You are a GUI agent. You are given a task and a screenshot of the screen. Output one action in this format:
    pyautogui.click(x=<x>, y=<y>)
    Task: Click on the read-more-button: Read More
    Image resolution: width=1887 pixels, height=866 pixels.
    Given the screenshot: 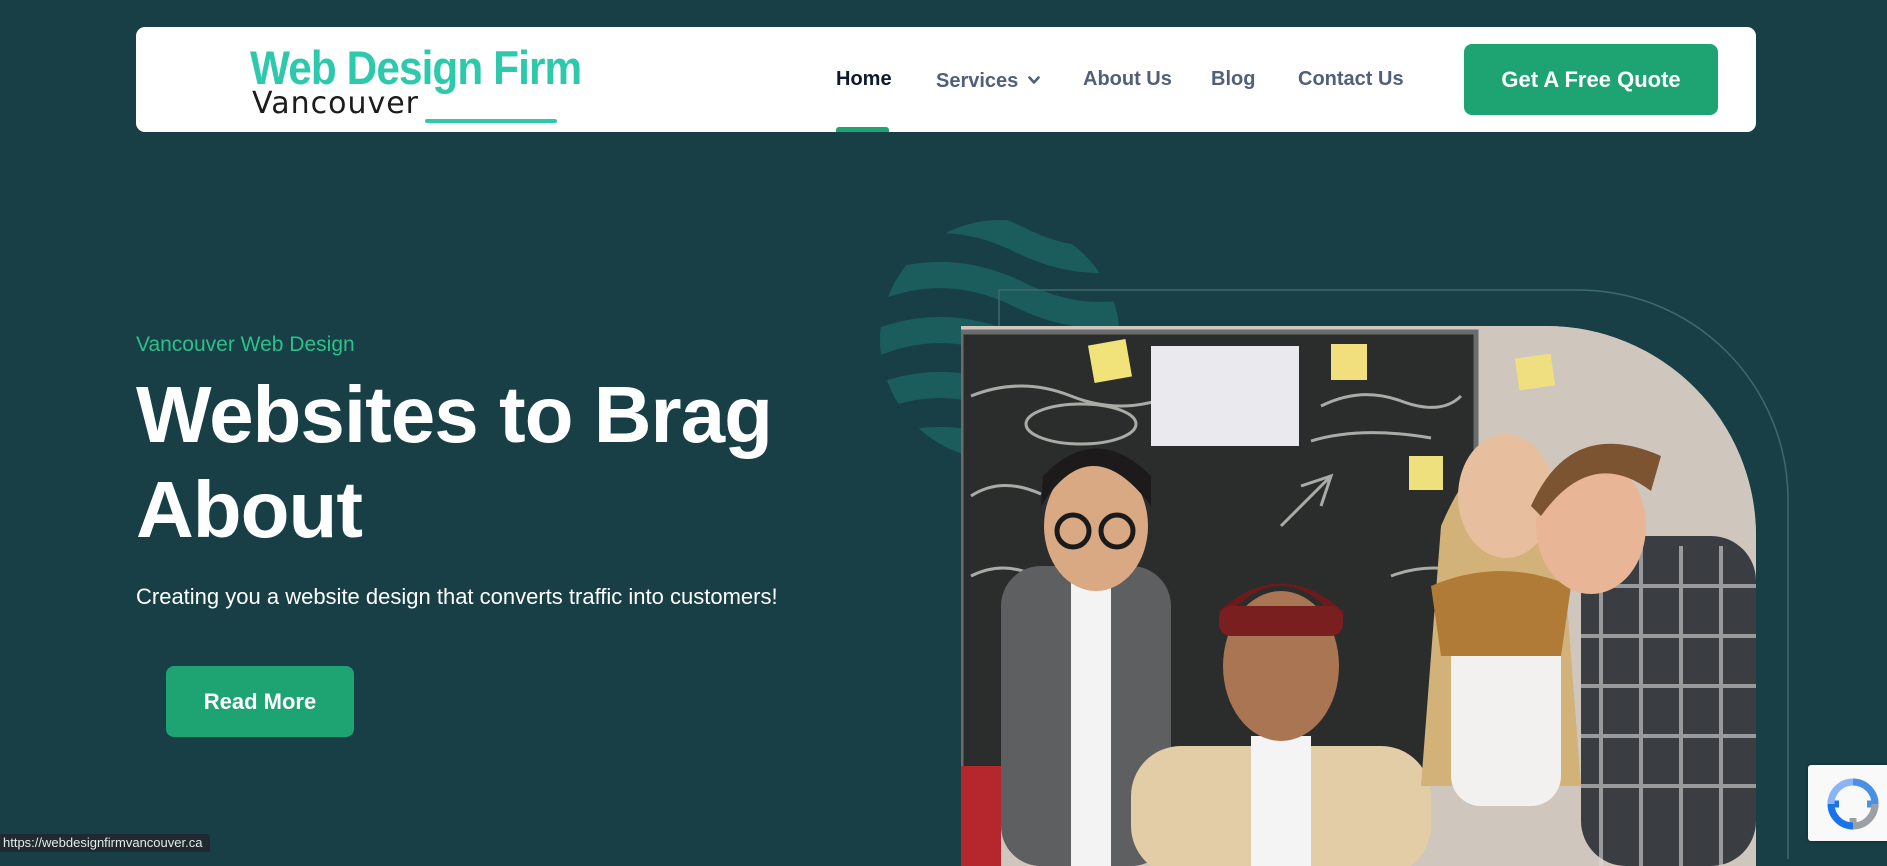 What is the action you would take?
    pyautogui.click(x=260, y=701)
    